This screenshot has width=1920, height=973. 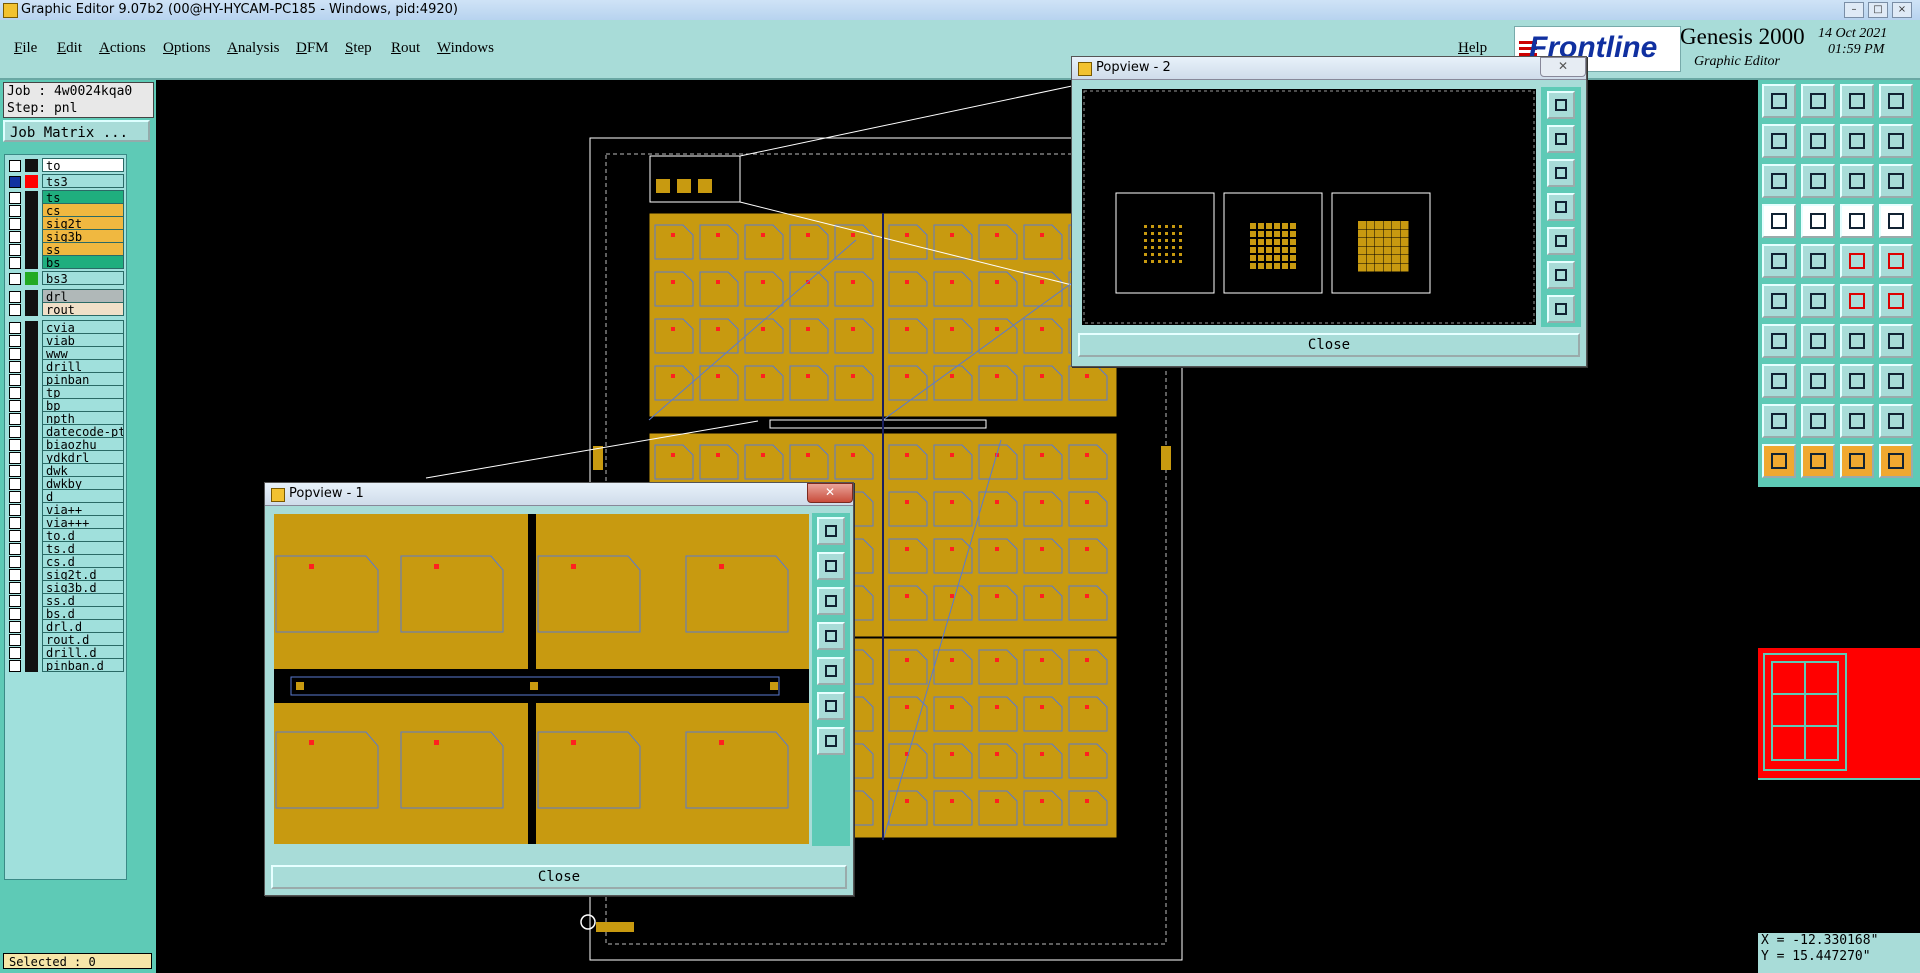 What do you see at coordinates (1329, 68) in the screenshot?
I see `popview-2-titlebar: Popview - 2 ✕` at bounding box center [1329, 68].